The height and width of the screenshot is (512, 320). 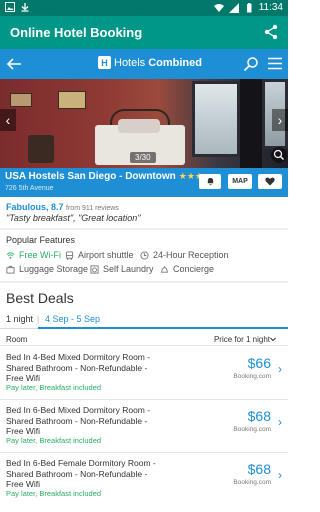 I want to click on gallery-prev-arrow-icon: ‹, so click(x=8, y=120).